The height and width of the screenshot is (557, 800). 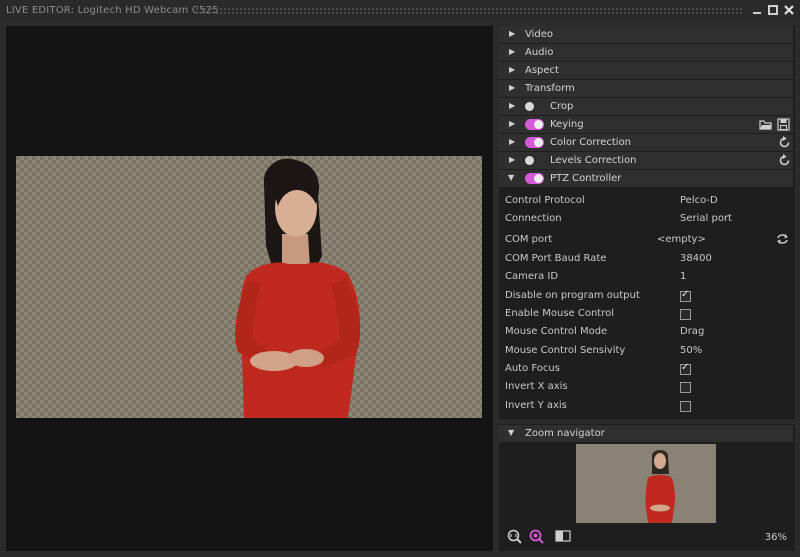 What do you see at coordinates (650, 406) in the screenshot?
I see `prop-invert-y: Invert Y axis` at bounding box center [650, 406].